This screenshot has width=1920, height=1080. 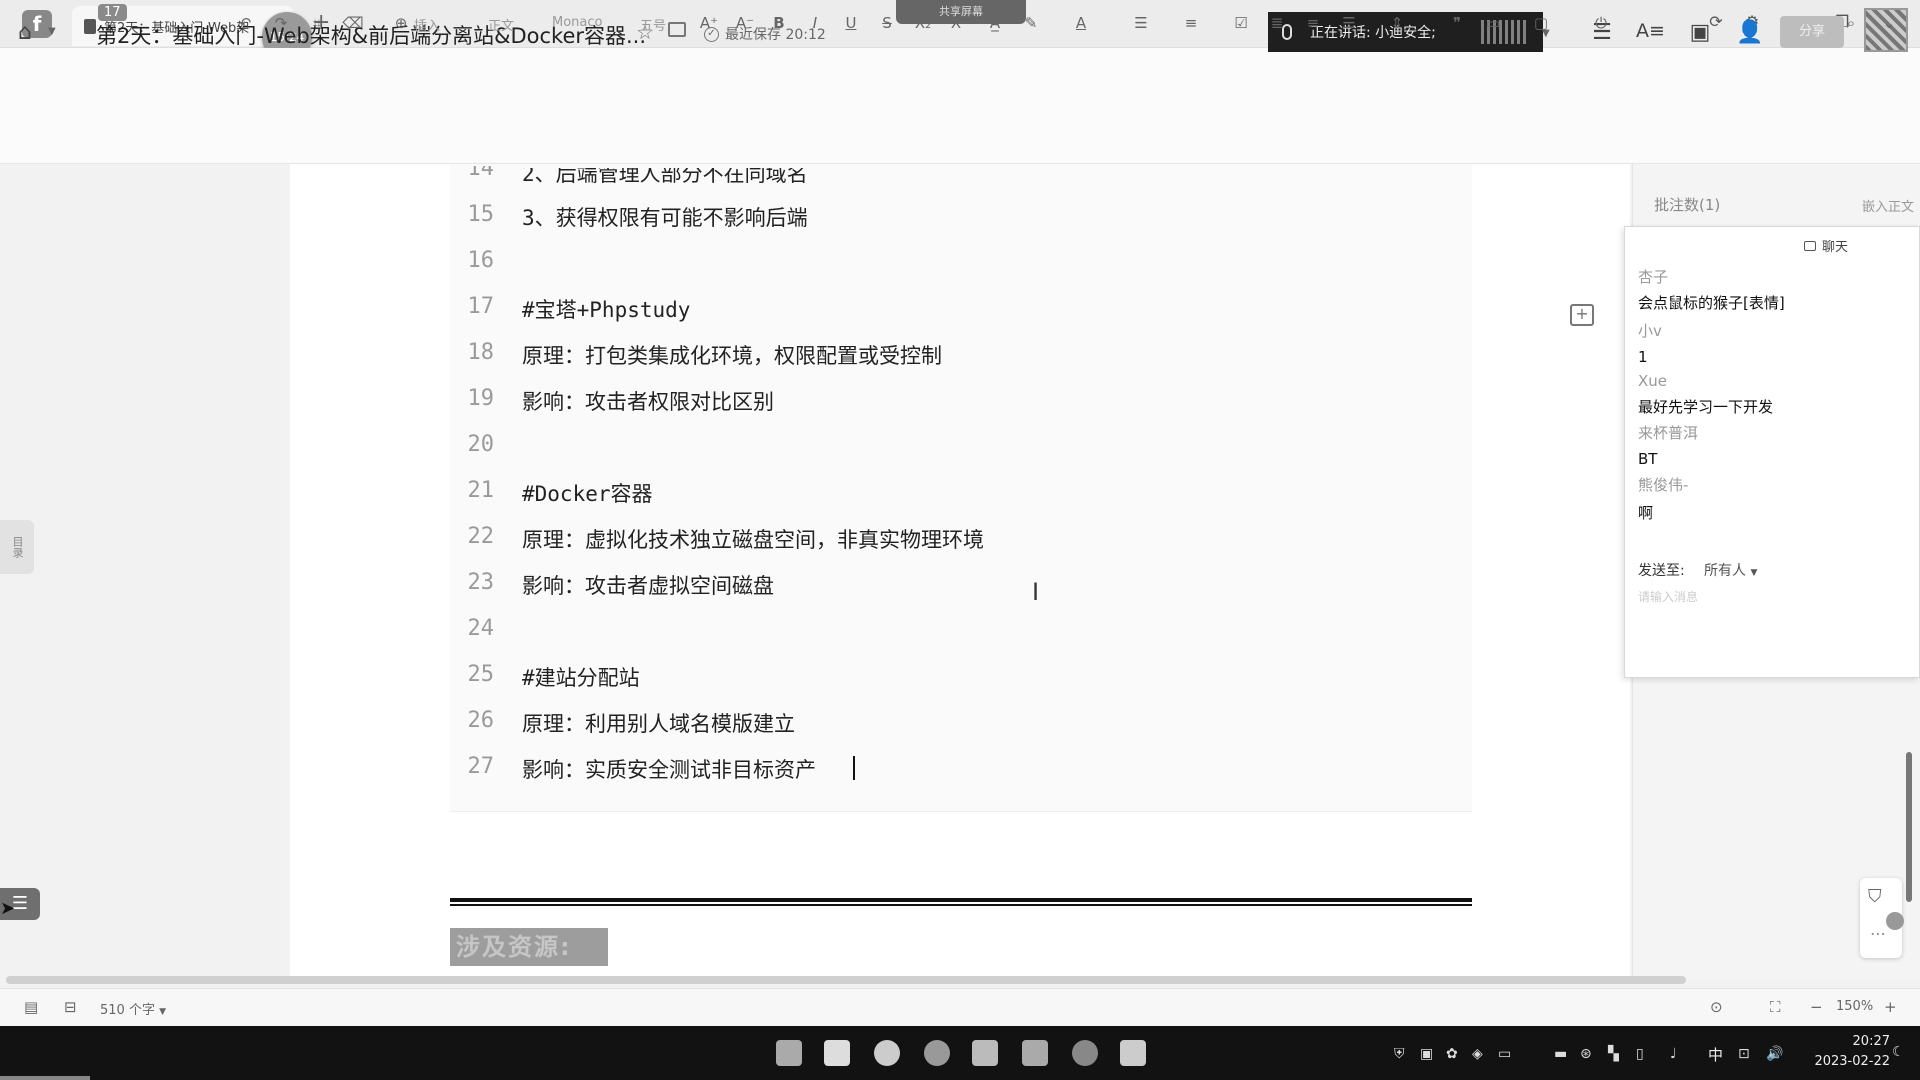 What do you see at coordinates (577, 22) in the screenshot?
I see `font-family-select: Monaco` at bounding box center [577, 22].